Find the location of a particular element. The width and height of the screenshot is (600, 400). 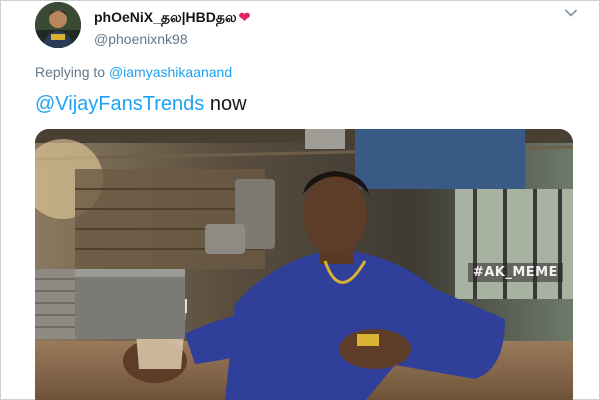

mention-link: @VijayFansTrends is located at coordinates (119, 104).